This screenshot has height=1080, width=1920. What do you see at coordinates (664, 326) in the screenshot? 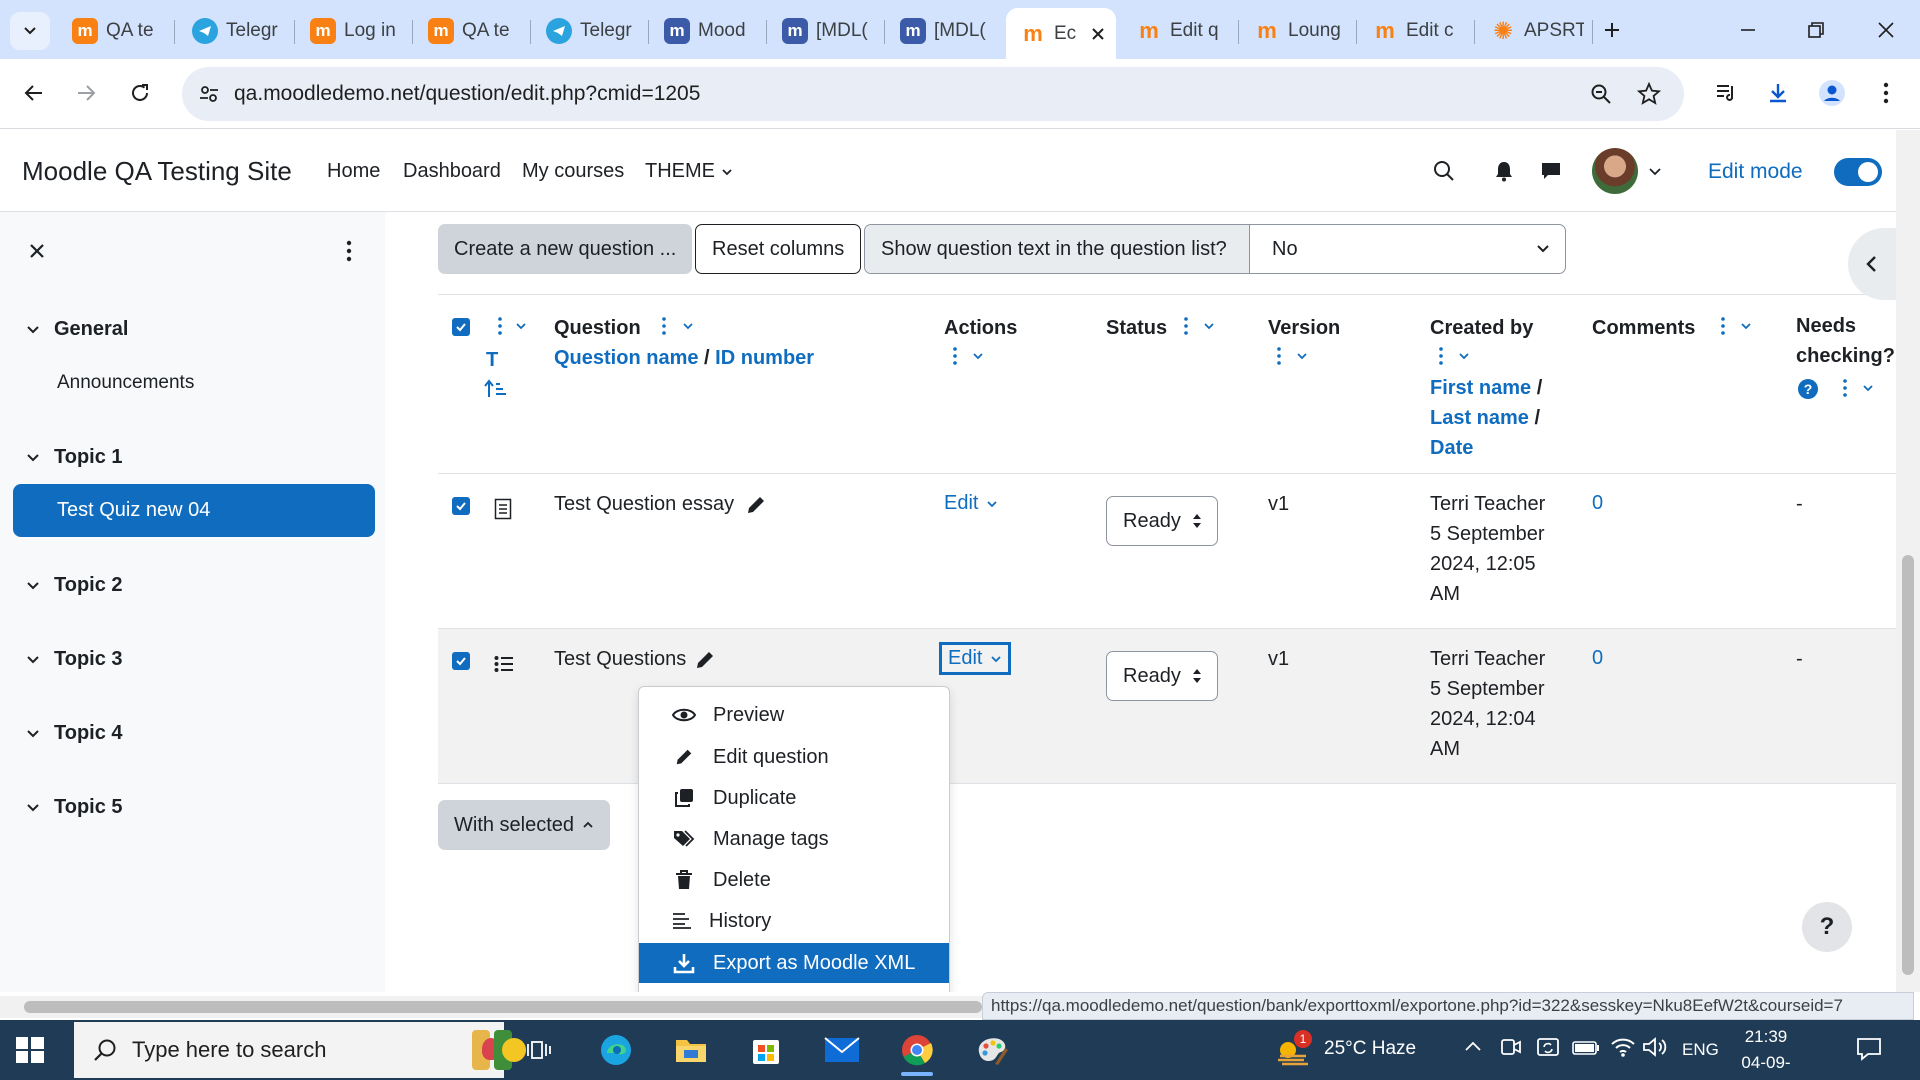
I see `question-column-menu-icon` at bounding box center [664, 326].